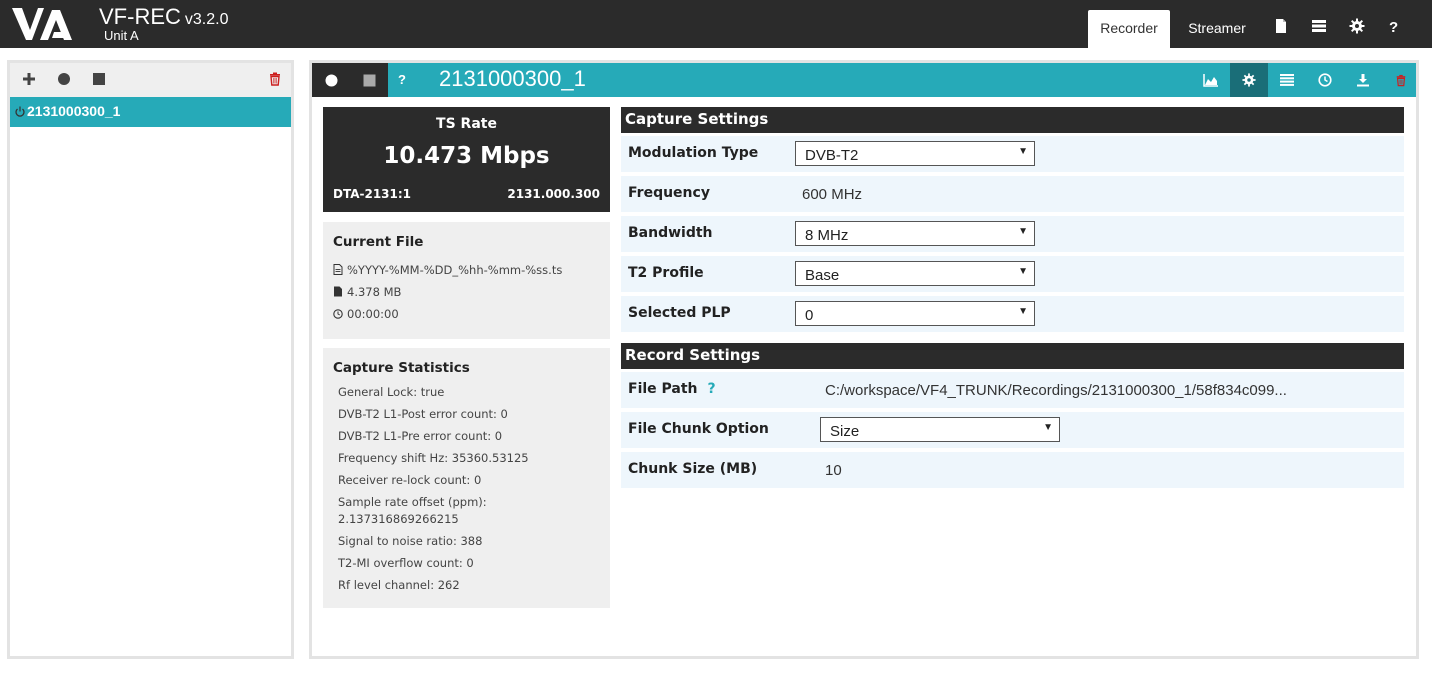 This screenshot has height=674, width=1432. I want to click on download-icon, so click(1363, 80).